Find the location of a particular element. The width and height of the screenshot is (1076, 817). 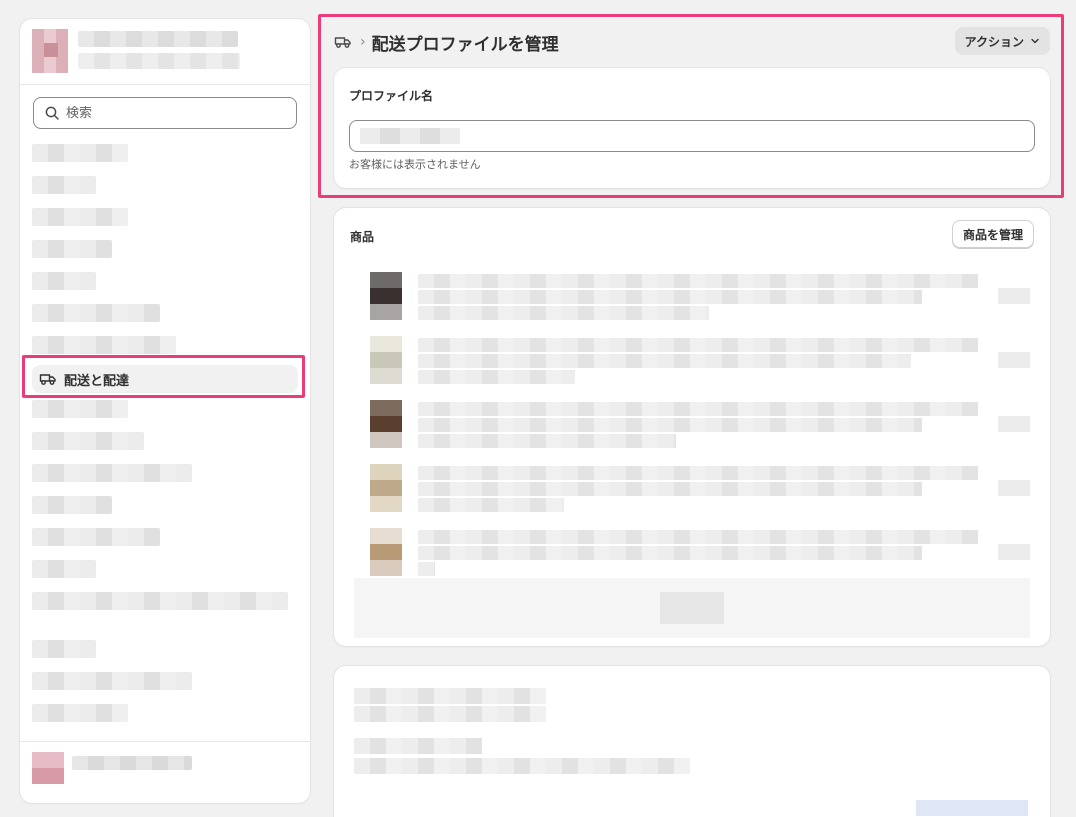

user-name is located at coordinates (132, 763).